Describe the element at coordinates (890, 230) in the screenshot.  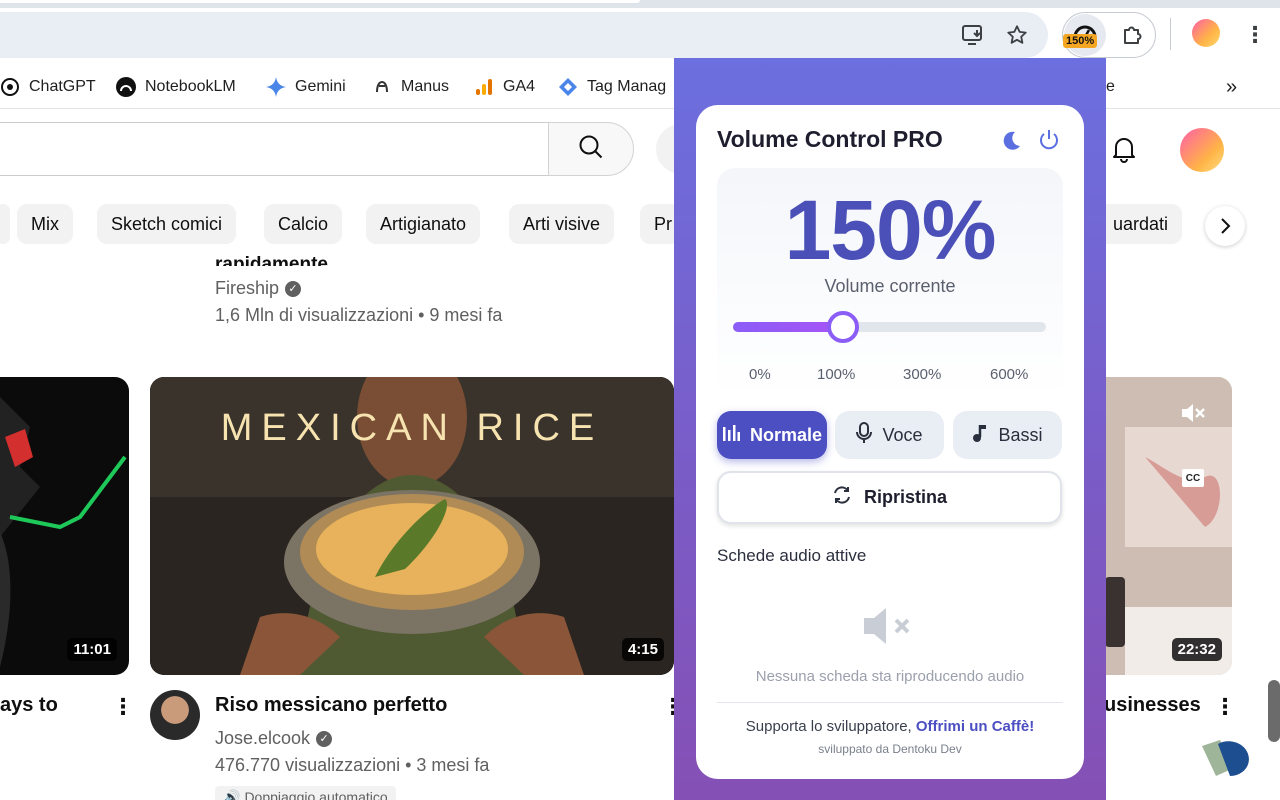
I see `volume-value: 150%` at that location.